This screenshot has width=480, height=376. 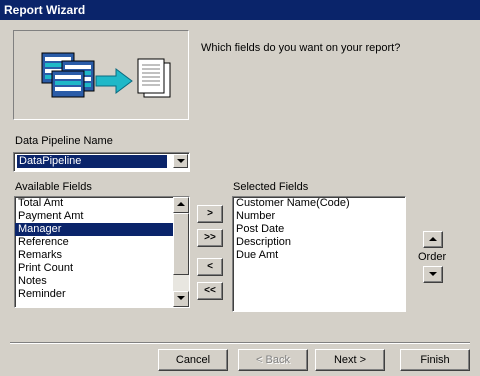 What do you see at coordinates (210, 291) in the screenshot?
I see `remove-all-fields-button: <<` at bounding box center [210, 291].